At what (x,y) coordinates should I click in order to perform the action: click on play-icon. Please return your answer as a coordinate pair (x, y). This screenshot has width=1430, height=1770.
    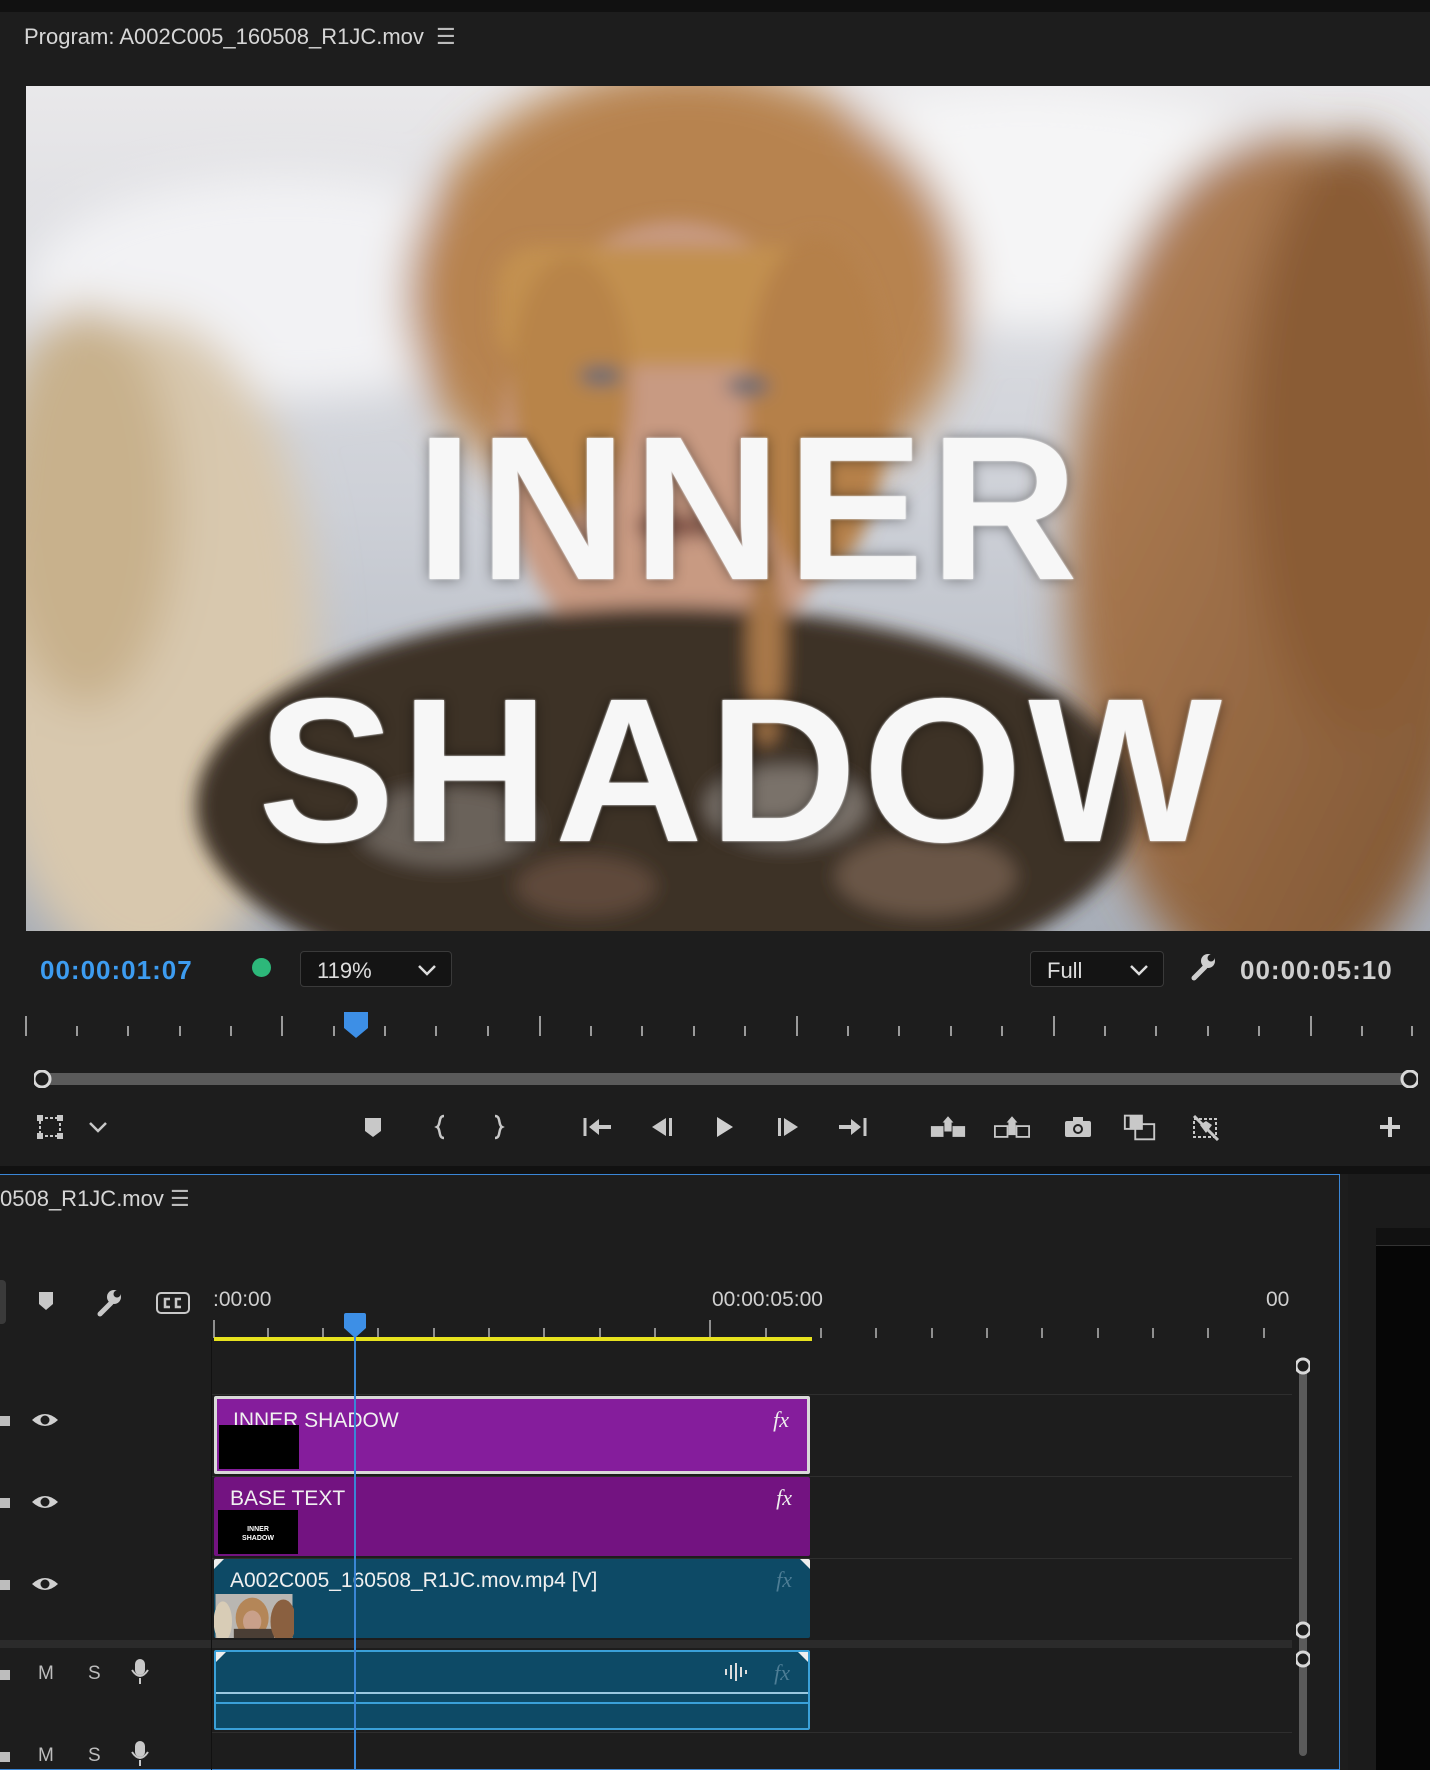
    Looking at the image, I should click on (724, 1127).